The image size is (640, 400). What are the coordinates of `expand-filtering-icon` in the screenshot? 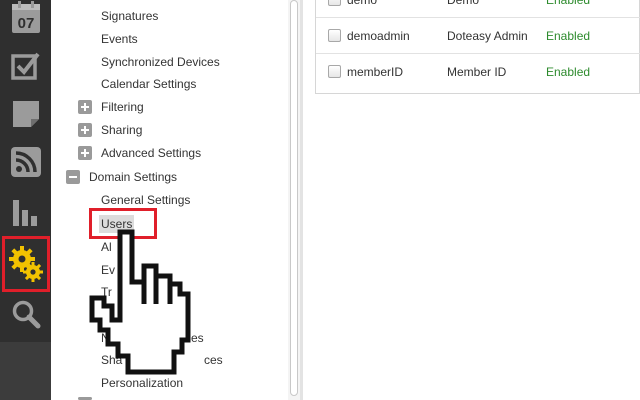 It's located at (85, 107).